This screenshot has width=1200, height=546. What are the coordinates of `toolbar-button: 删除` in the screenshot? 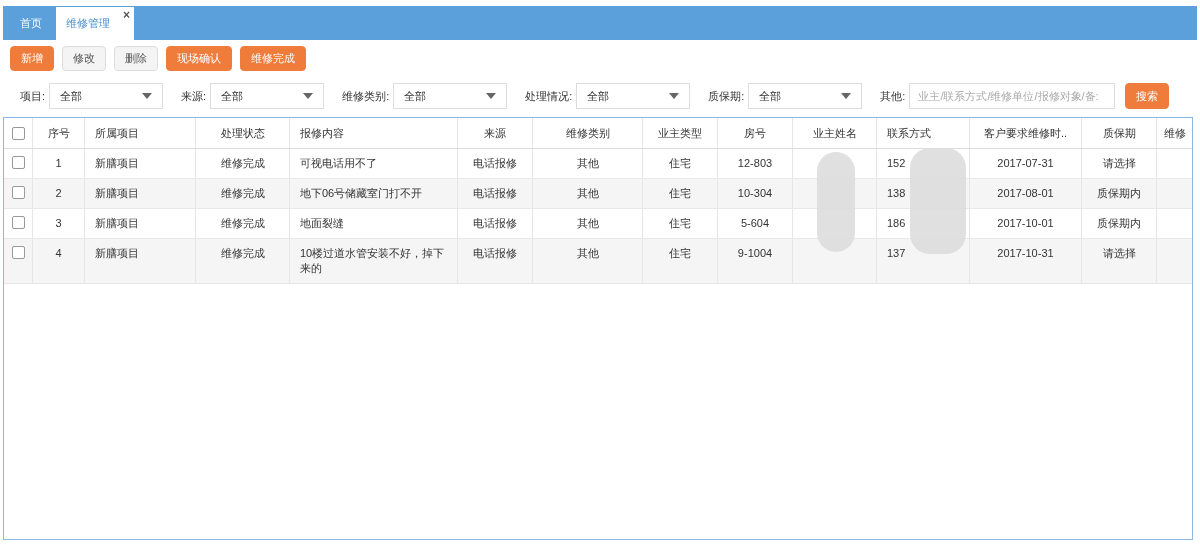 It's located at (136, 58).